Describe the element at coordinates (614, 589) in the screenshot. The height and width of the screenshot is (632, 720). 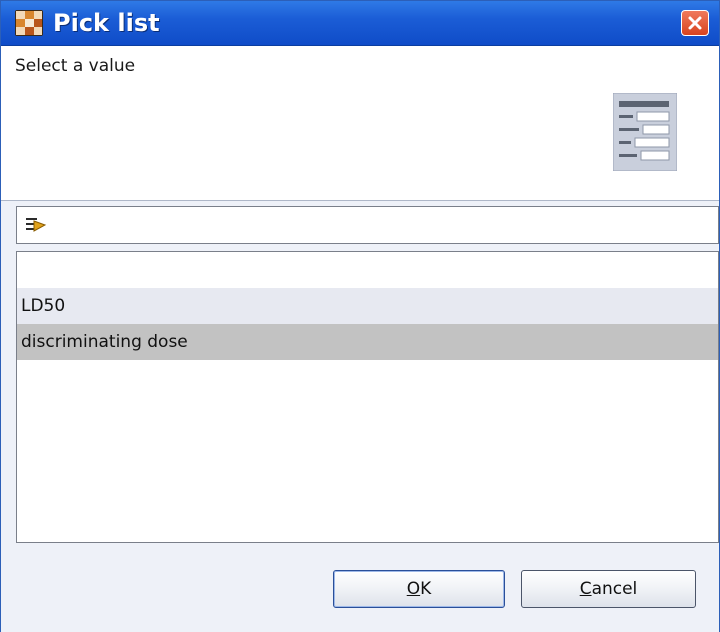
I see `cancel-label-rest: ancel` at that location.